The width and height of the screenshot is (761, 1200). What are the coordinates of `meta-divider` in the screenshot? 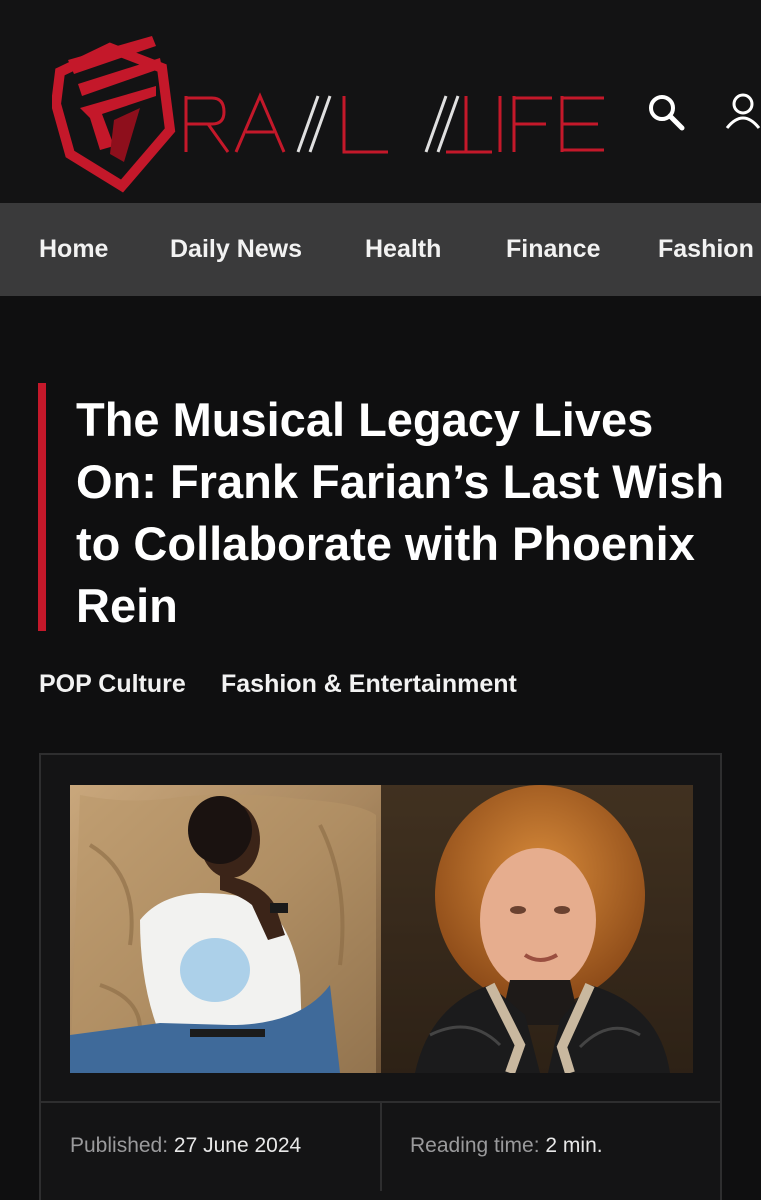 It's located at (381, 1147).